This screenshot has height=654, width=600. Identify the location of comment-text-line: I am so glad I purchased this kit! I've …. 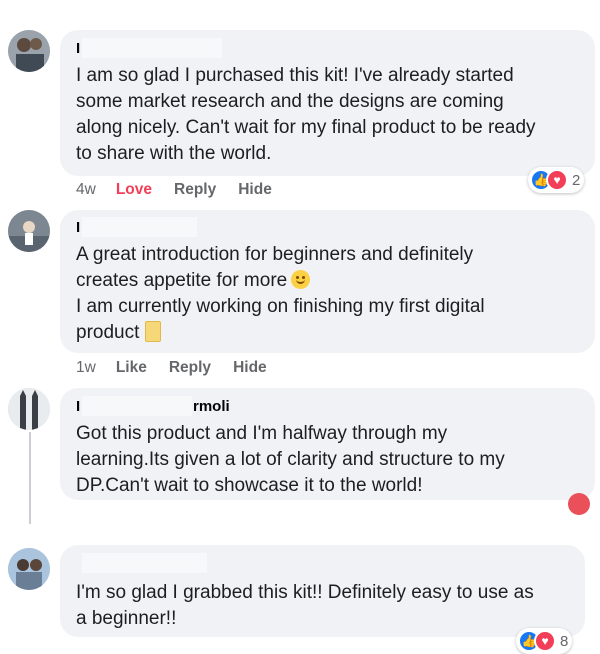
(295, 75).